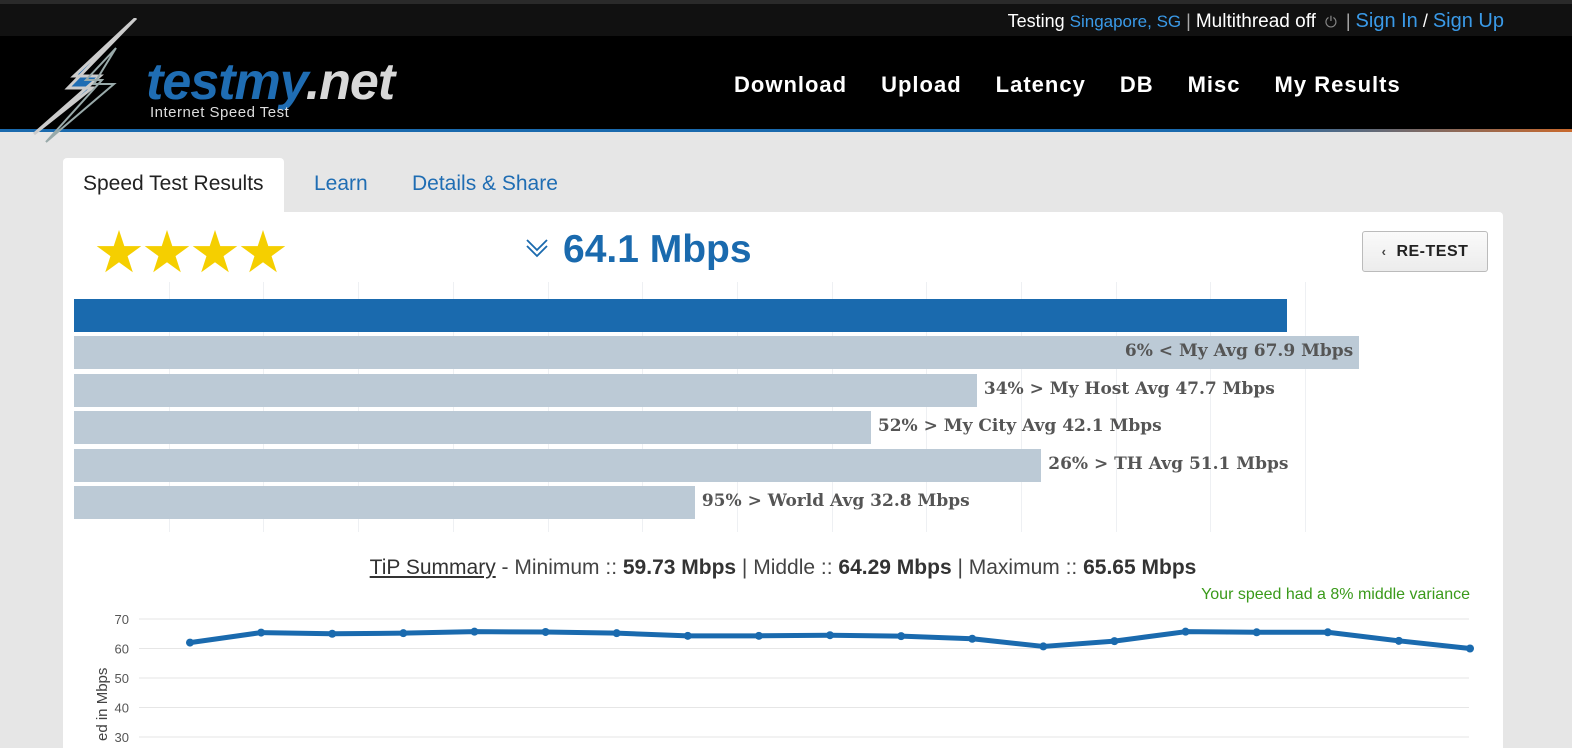 The height and width of the screenshot is (748, 1572). Describe the element at coordinates (433, 567) in the screenshot. I see `tip-summary-link: TiP Summary` at that location.